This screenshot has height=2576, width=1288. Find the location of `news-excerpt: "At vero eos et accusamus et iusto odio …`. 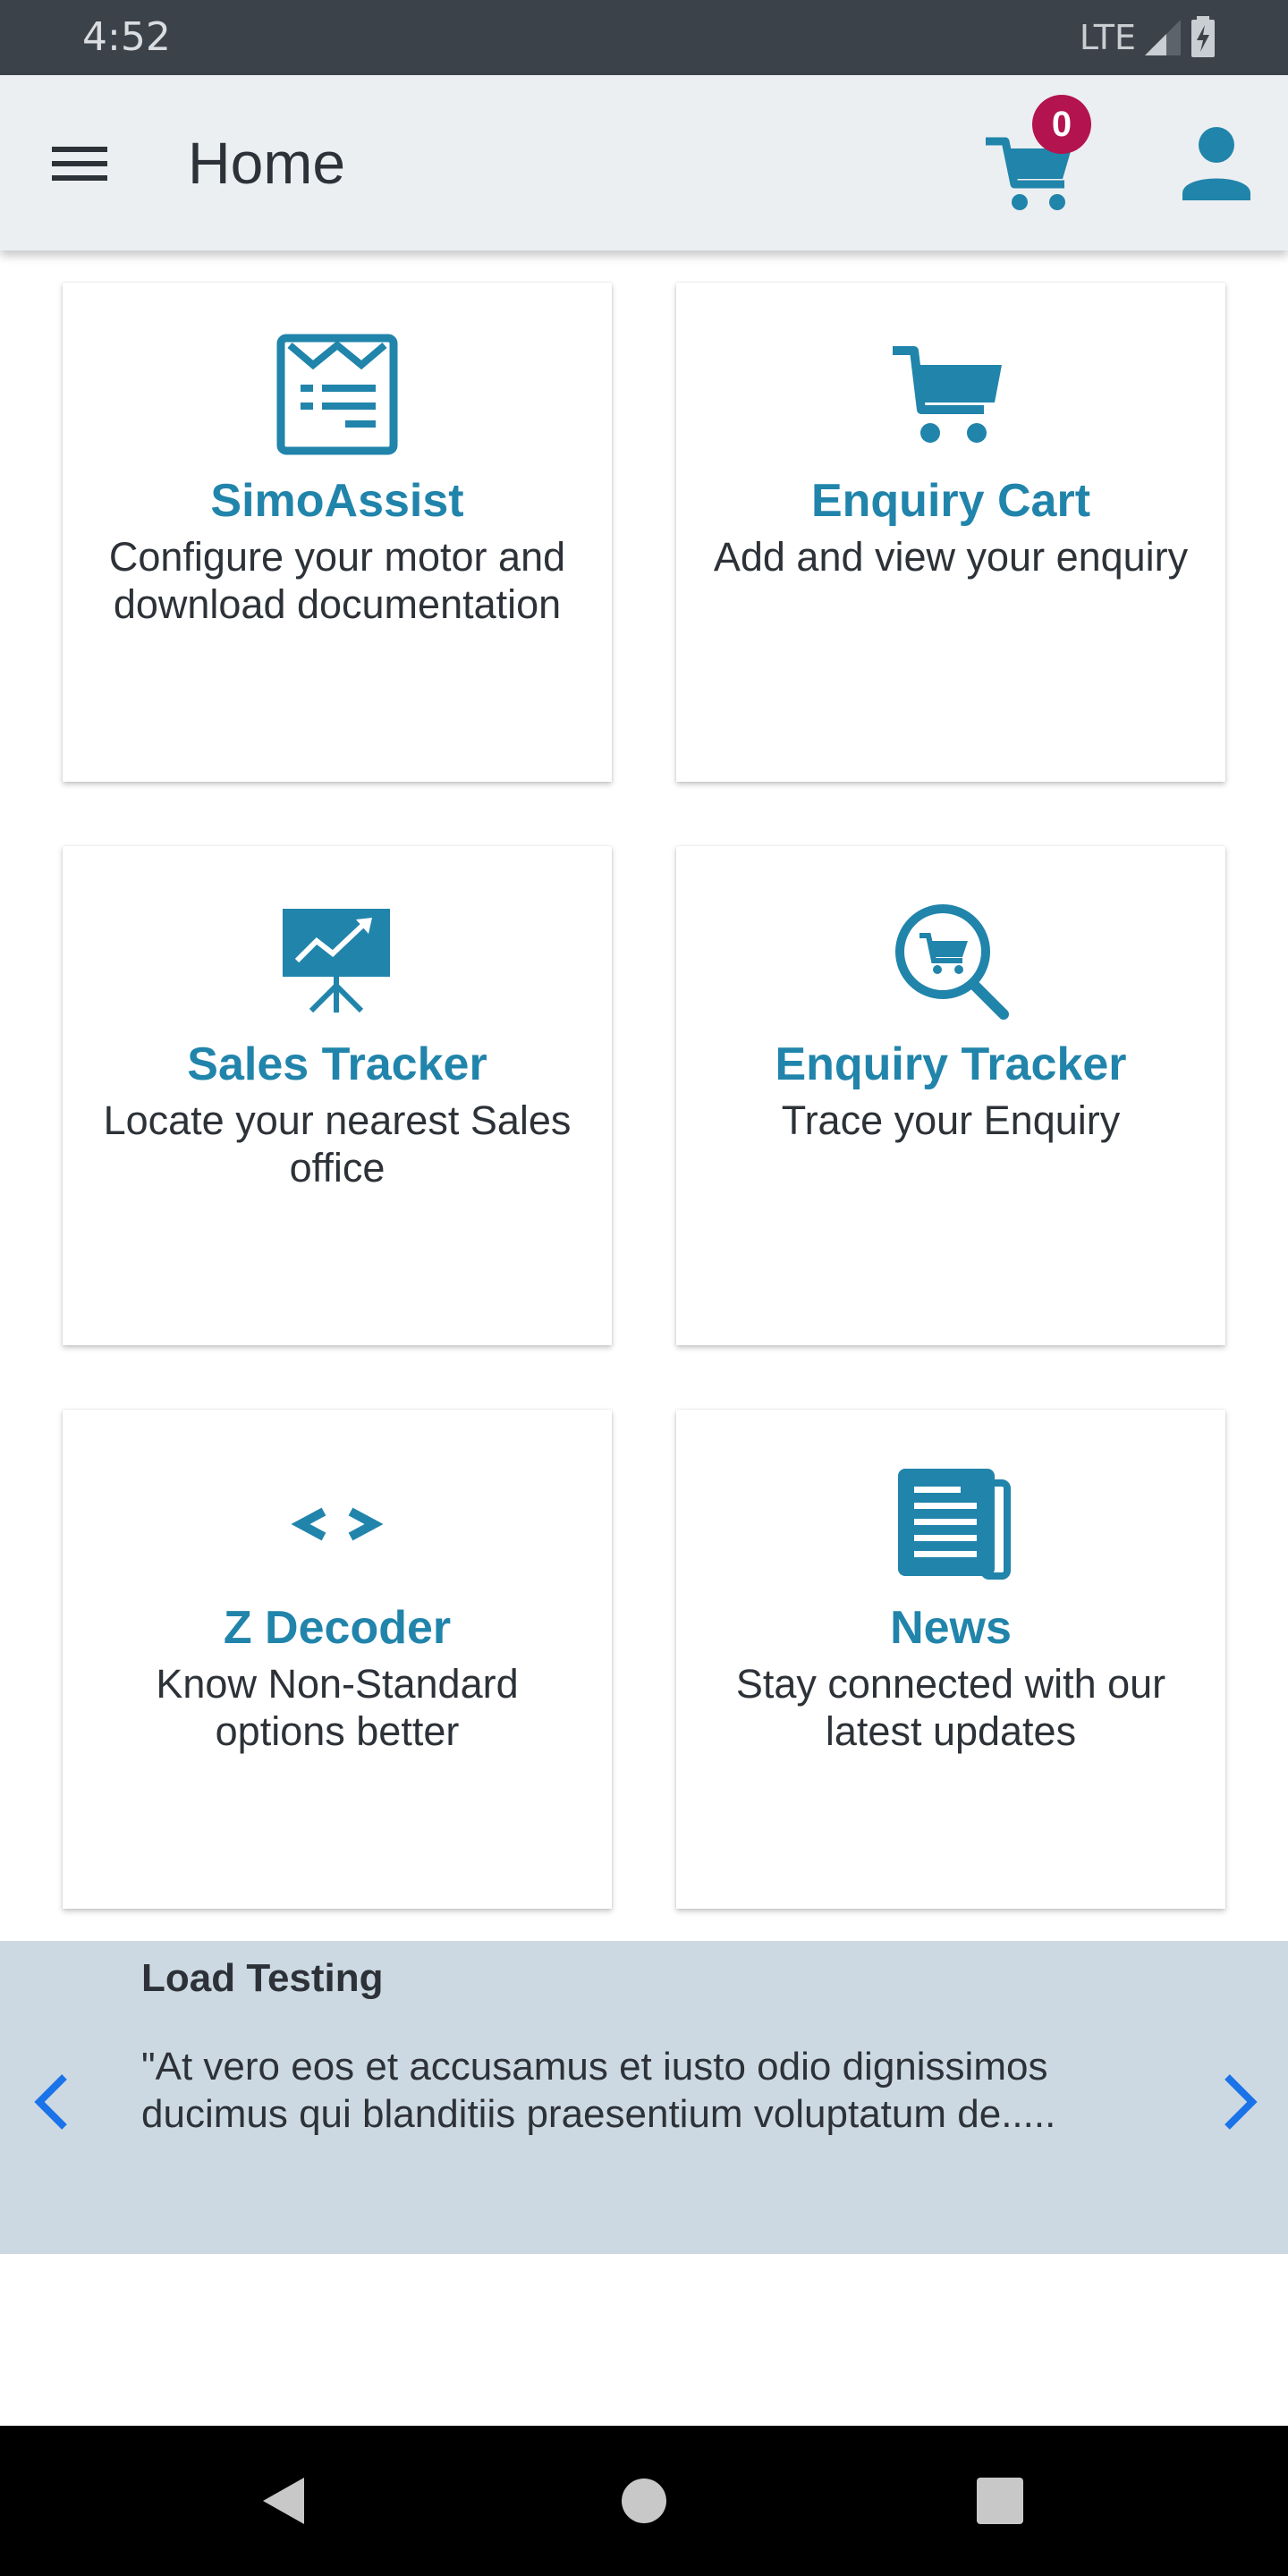

news-excerpt: "At vero eos et accusamus et iusto odio … is located at coordinates (598, 2090).